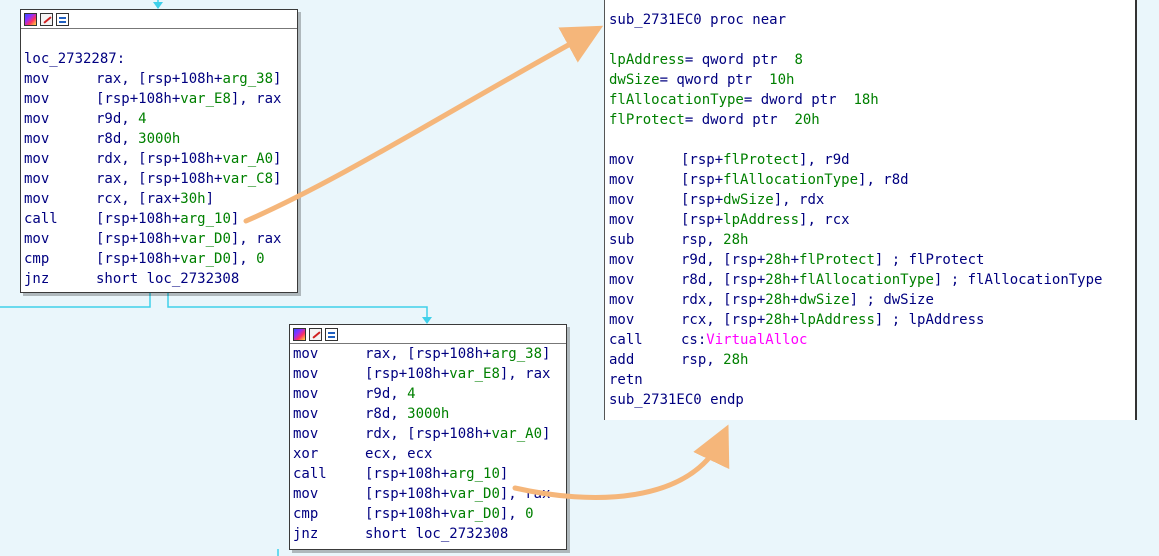 Image resolution: width=1159 pixels, height=556 pixels. Describe the element at coordinates (621, 462) in the screenshot. I see `annotation-arrow-call-b` at that location.